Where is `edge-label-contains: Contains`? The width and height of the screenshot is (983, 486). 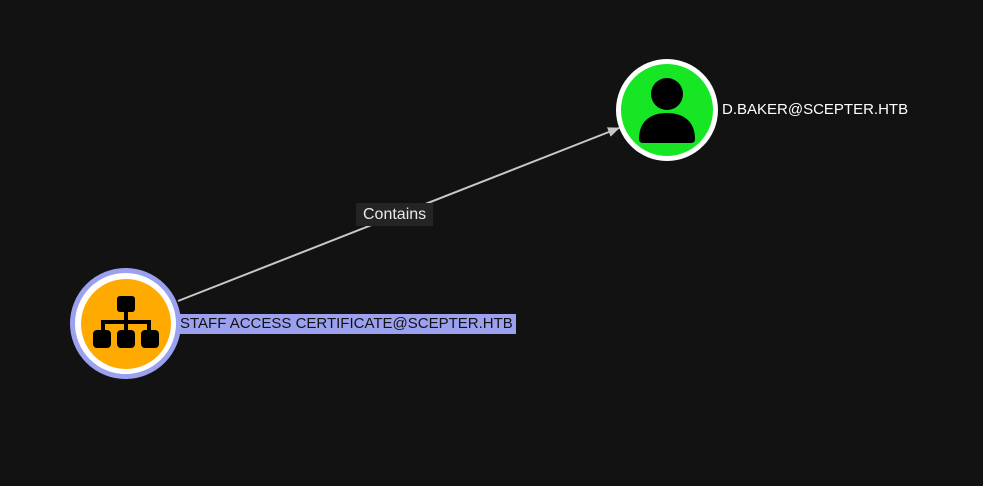 edge-label-contains: Contains is located at coordinates (395, 214).